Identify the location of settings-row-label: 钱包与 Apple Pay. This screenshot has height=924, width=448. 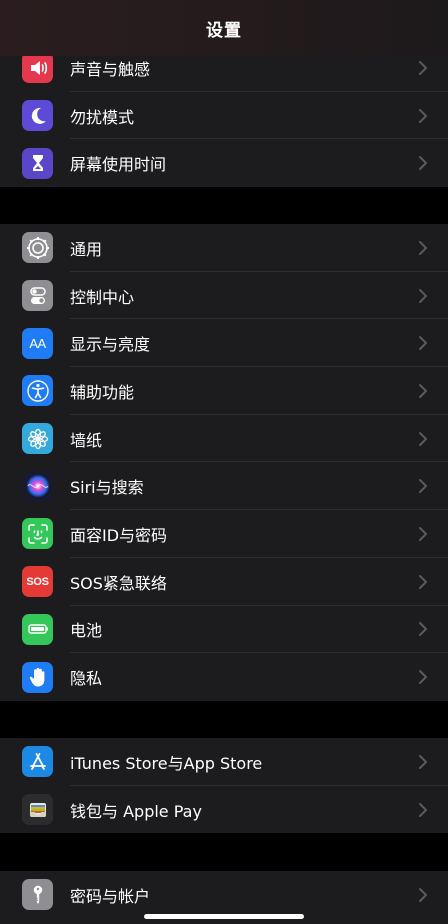
(136, 811).